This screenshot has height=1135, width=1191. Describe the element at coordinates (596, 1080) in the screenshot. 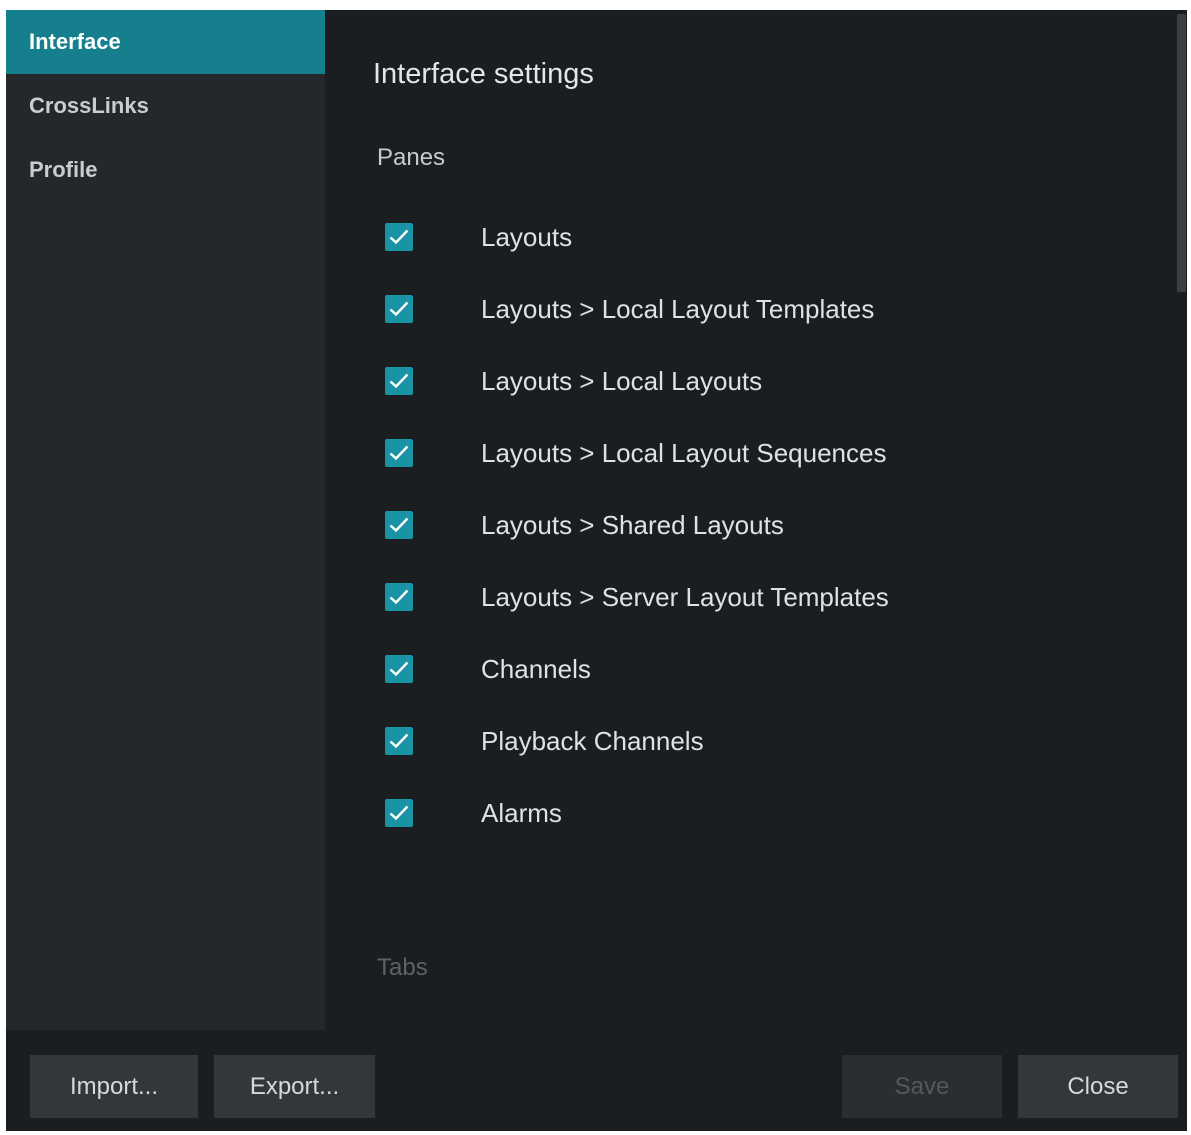

I see `dialog-footer: Import... Export... Save Close` at that location.